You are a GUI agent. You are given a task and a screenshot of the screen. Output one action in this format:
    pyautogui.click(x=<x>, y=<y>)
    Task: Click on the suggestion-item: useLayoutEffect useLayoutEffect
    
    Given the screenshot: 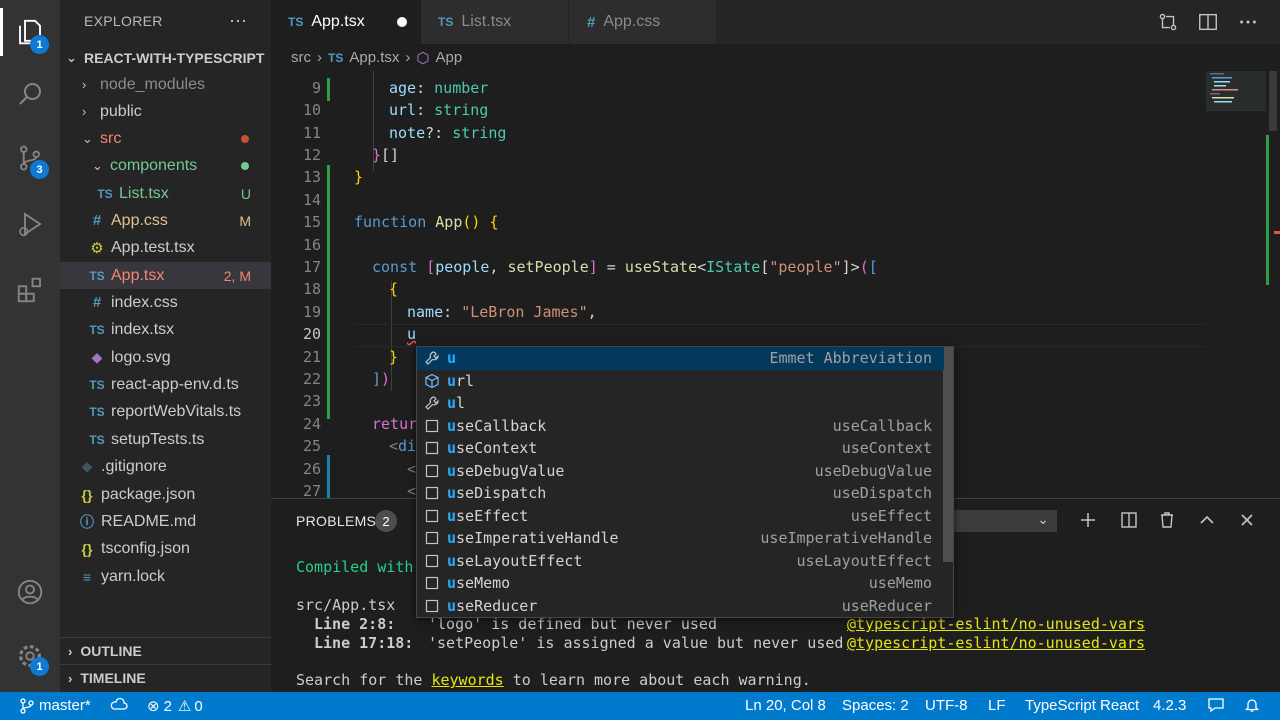 What is the action you would take?
    pyautogui.click(x=680, y=561)
    